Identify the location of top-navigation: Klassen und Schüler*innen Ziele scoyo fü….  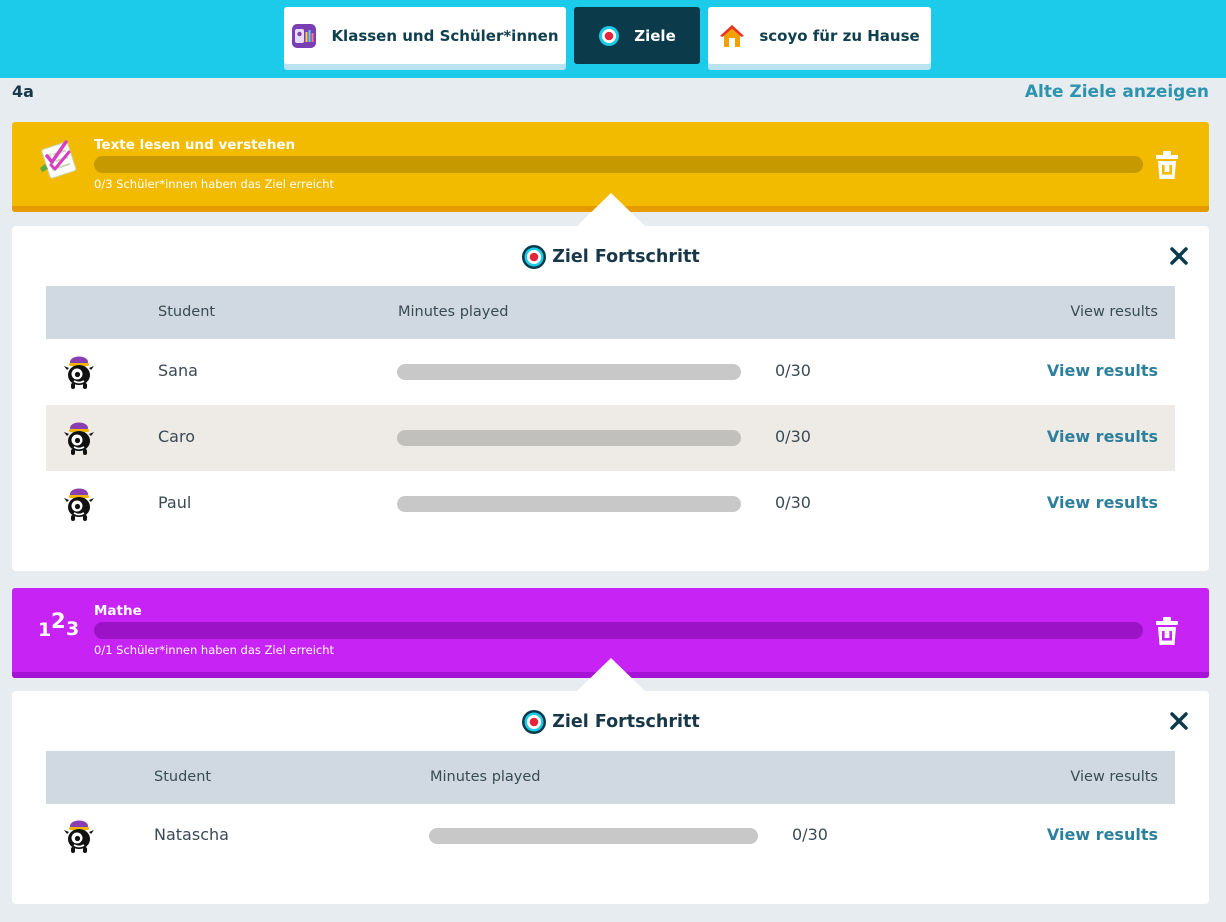
(613, 39).